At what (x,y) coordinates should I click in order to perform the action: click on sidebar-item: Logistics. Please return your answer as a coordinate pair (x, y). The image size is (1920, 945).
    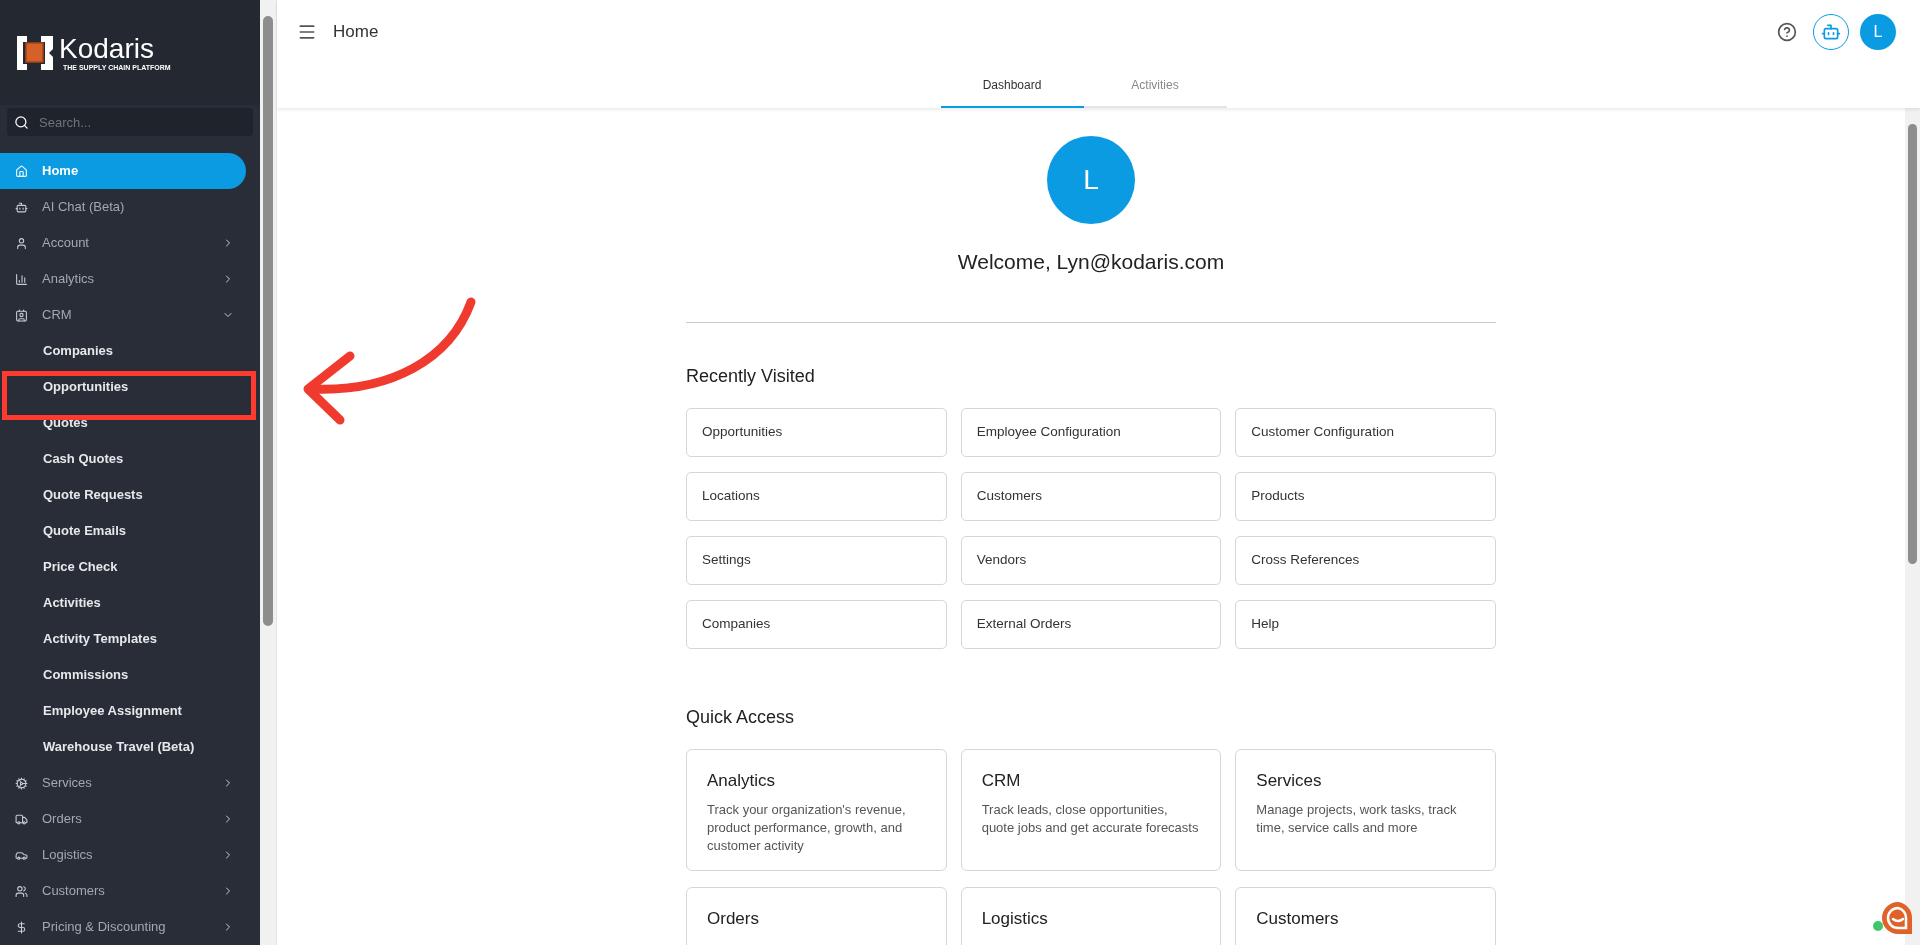
    Looking at the image, I should click on (123, 855).